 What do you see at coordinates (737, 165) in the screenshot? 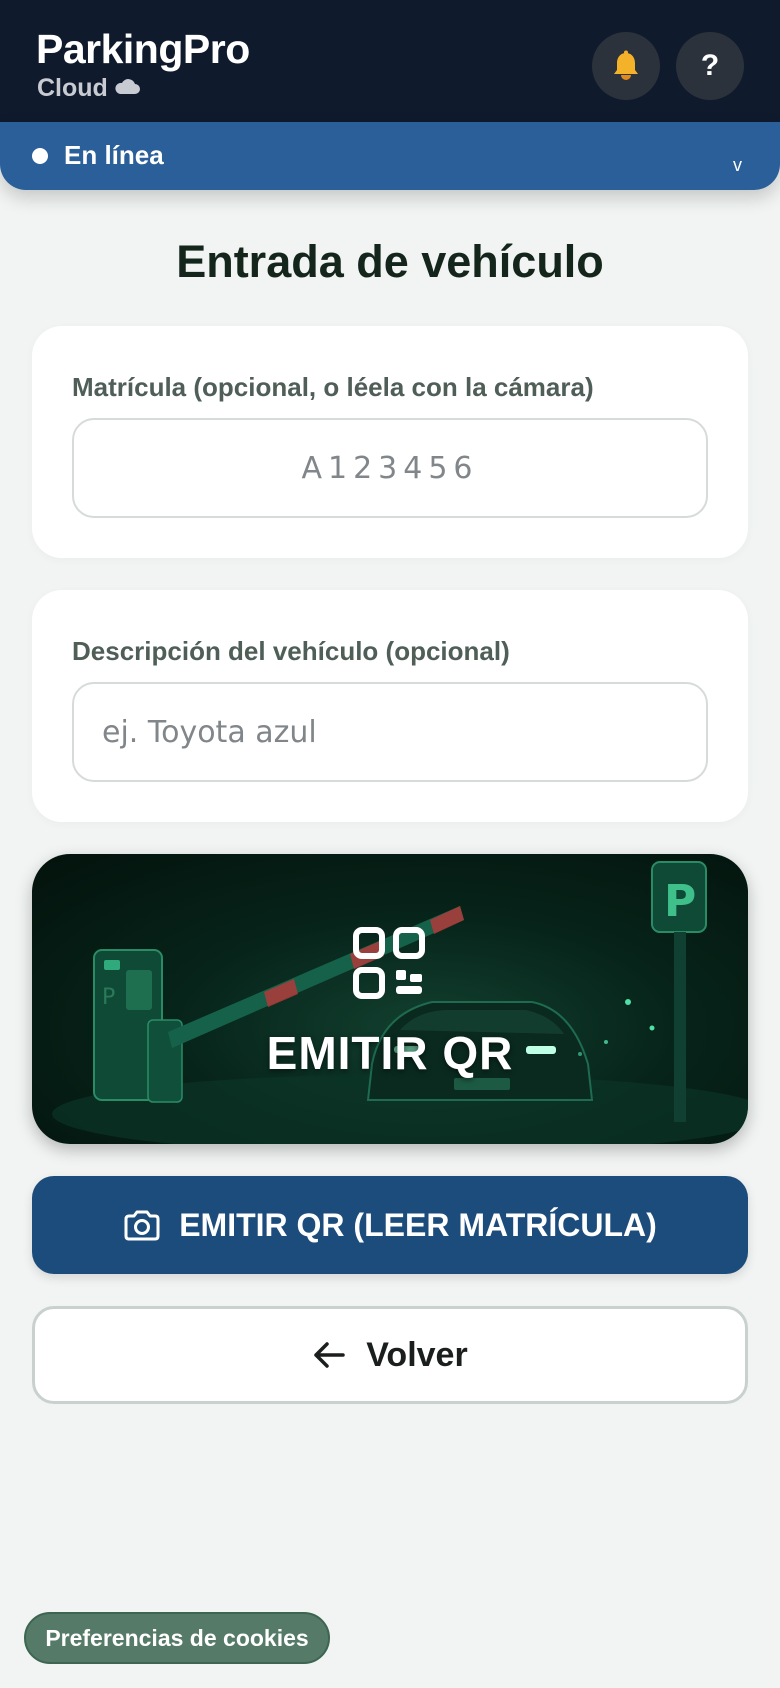
I see `chevron-down-icon: v` at bounding box center [737, 165].